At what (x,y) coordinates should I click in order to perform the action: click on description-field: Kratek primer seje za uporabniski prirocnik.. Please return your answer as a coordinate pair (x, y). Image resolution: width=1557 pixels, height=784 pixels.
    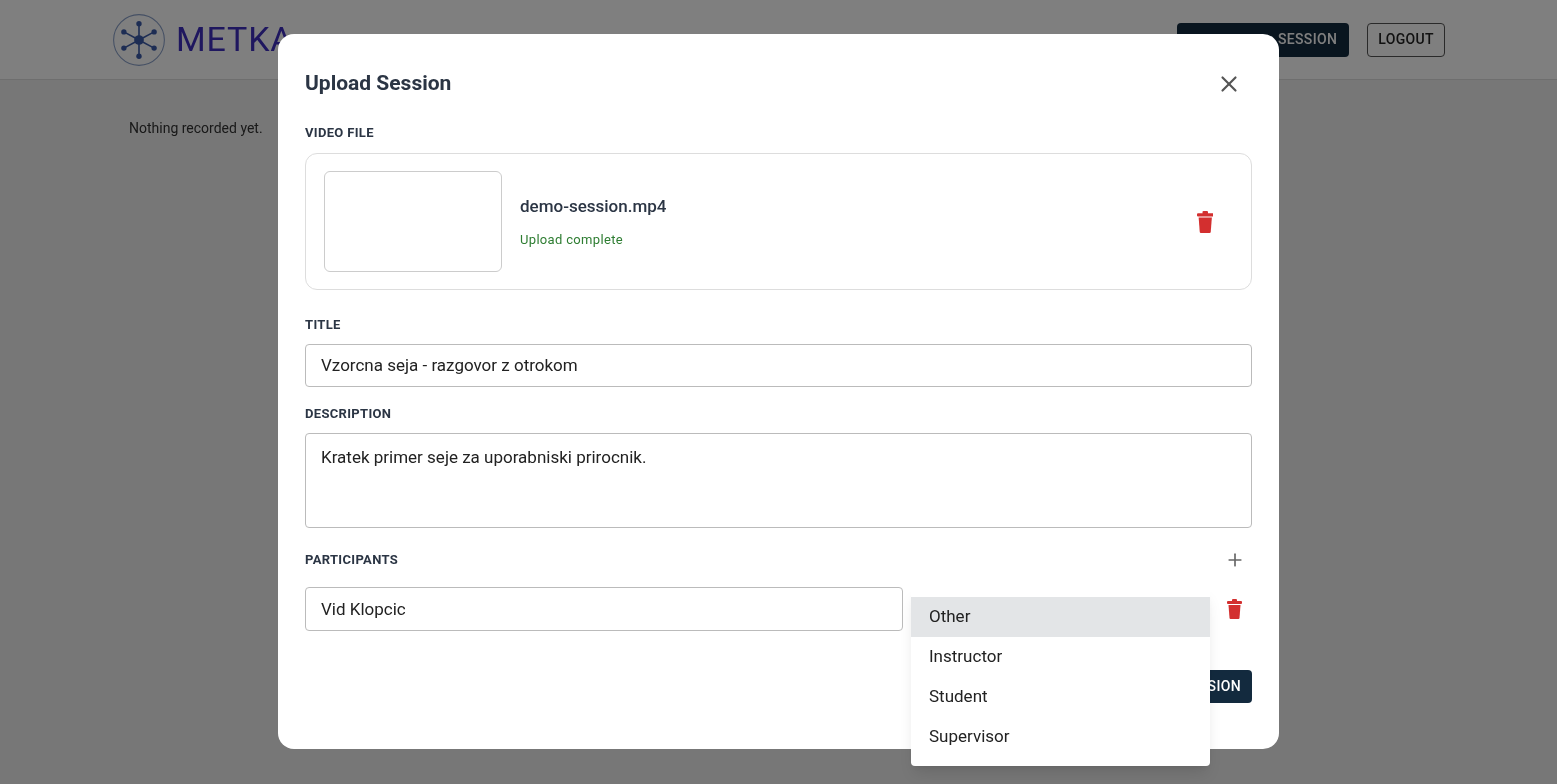
    Looking at the image, I should click on (778, 480).